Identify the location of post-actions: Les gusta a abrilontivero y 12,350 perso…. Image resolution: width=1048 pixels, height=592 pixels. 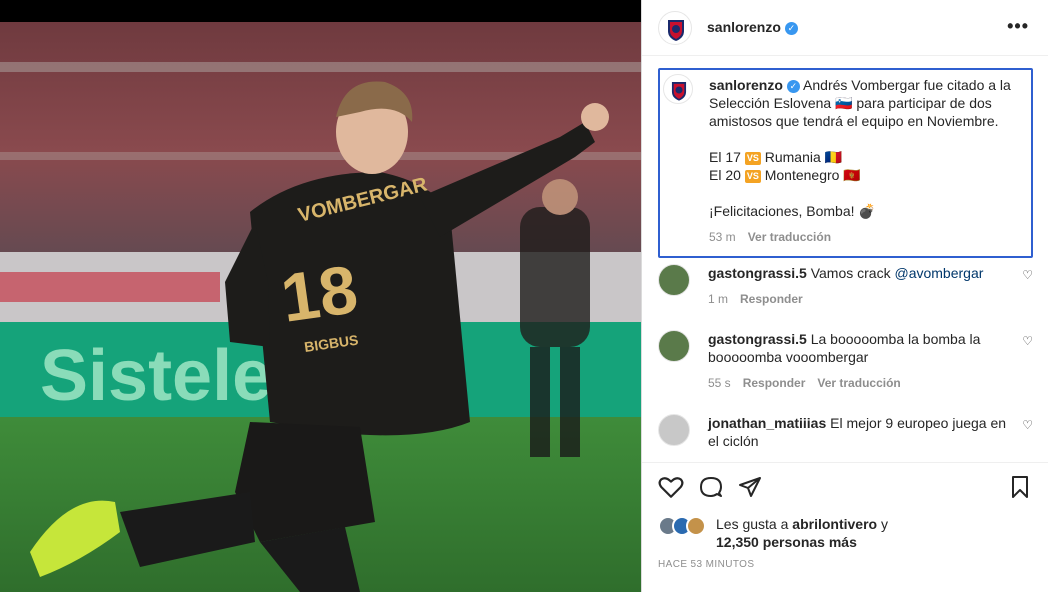
(845, 527).